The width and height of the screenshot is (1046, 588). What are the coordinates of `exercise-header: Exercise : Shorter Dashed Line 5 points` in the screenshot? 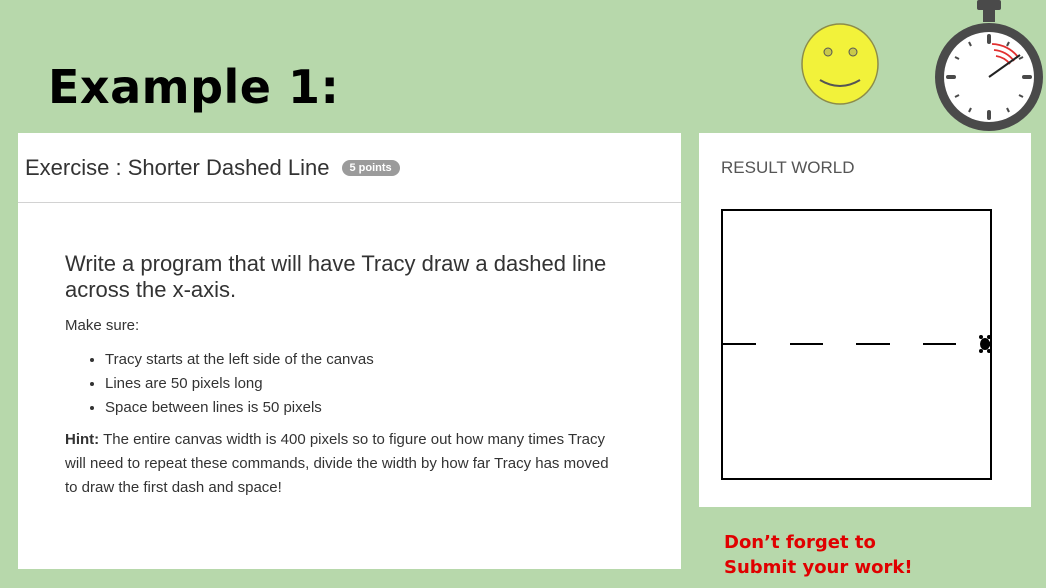 It's located at (349, 168).